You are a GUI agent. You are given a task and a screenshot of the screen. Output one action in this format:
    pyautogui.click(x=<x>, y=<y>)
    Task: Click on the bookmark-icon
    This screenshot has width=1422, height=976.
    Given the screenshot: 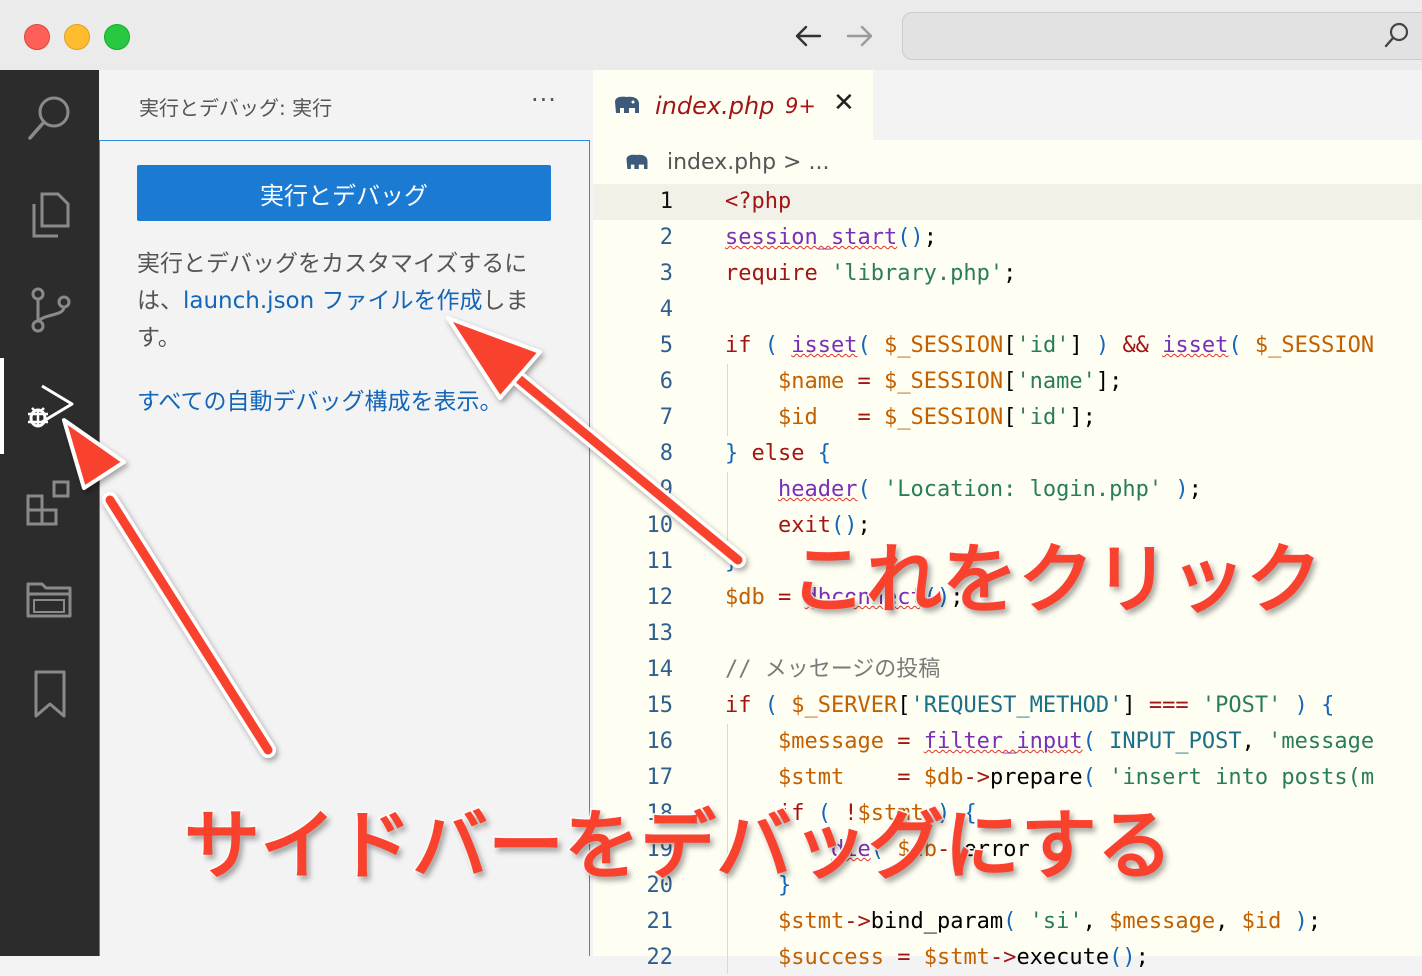 What is the action you would take?
    pyautogui.click(x=50, y=694)
    